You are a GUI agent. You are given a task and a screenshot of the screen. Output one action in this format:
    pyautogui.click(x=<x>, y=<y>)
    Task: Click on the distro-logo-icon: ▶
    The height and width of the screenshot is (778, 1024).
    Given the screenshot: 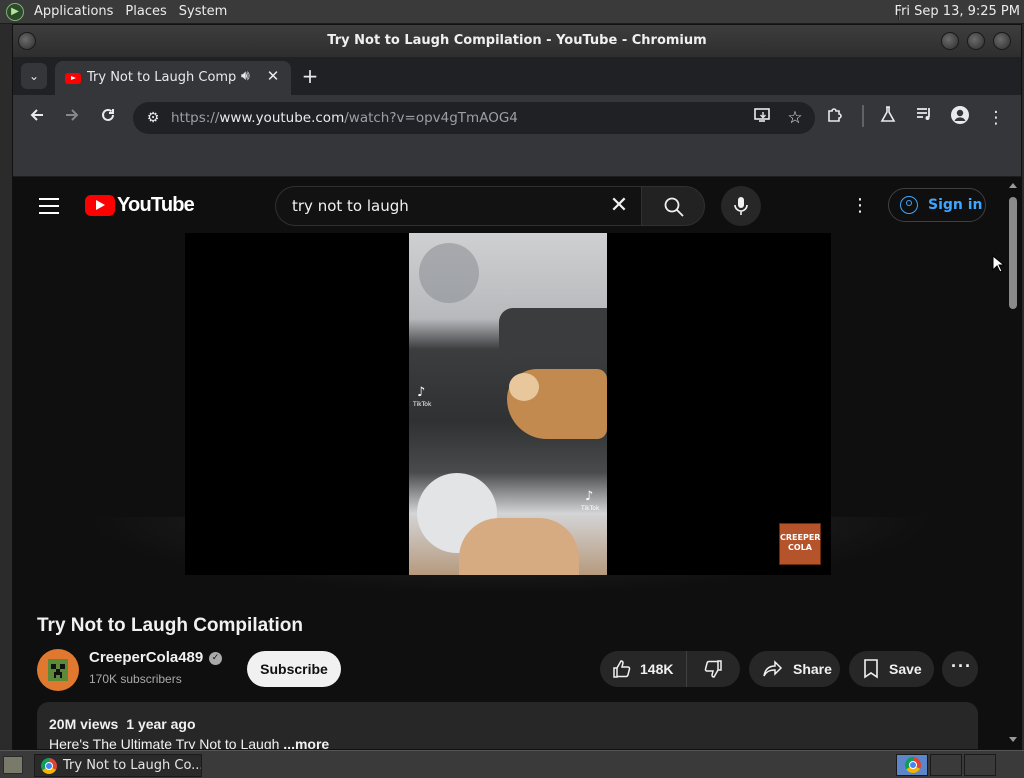 What is the action you would take?
    pyautogui.click(x=15, y=11)
    